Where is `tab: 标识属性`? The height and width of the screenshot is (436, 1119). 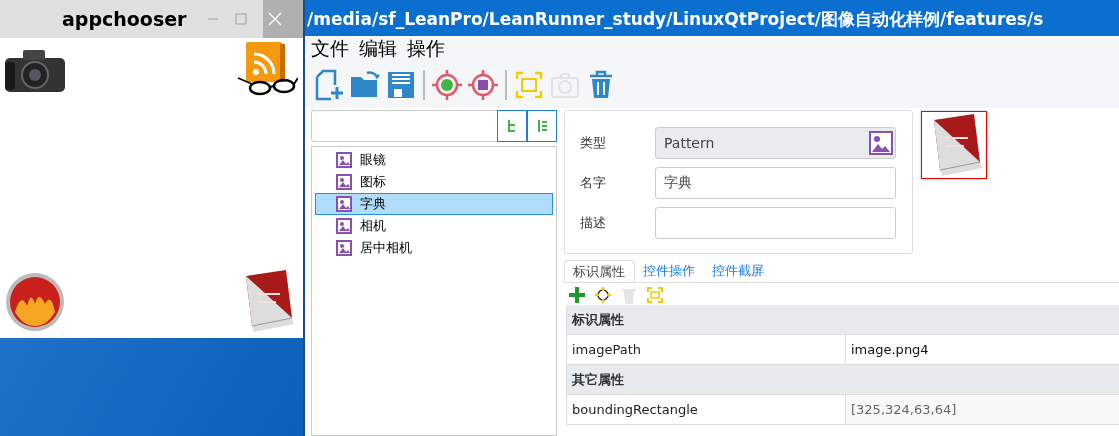
tab: 标识属性 is located at coordinates (599, 271).